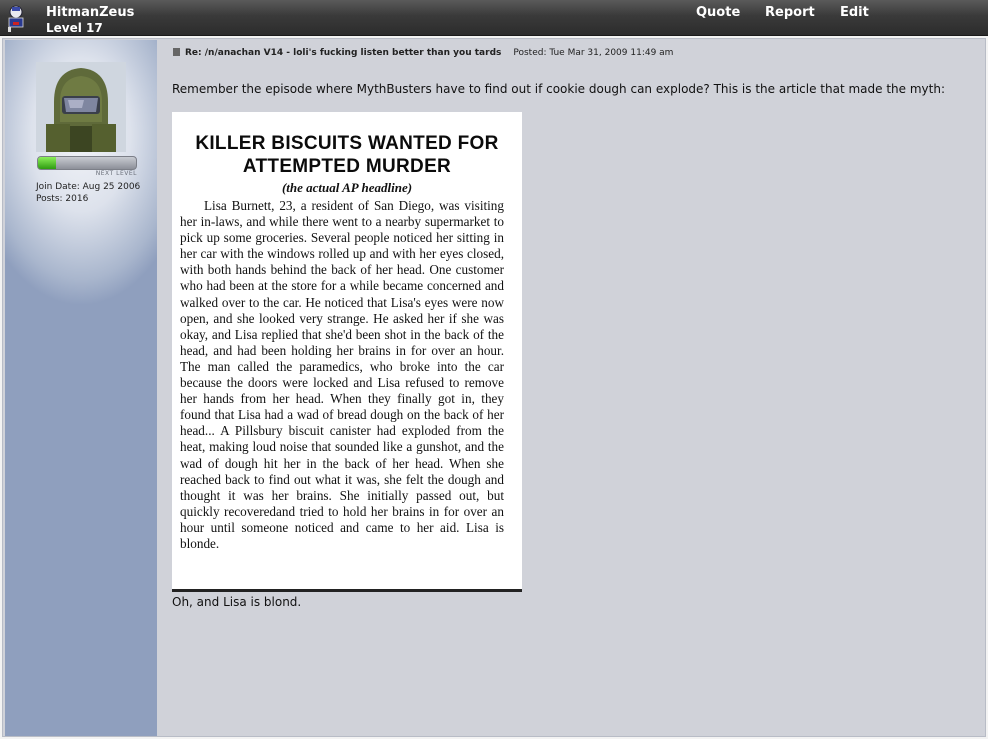  Describe the element at coordinates (790, 12) in the screenshot. I see `report-button: Report` at that location.